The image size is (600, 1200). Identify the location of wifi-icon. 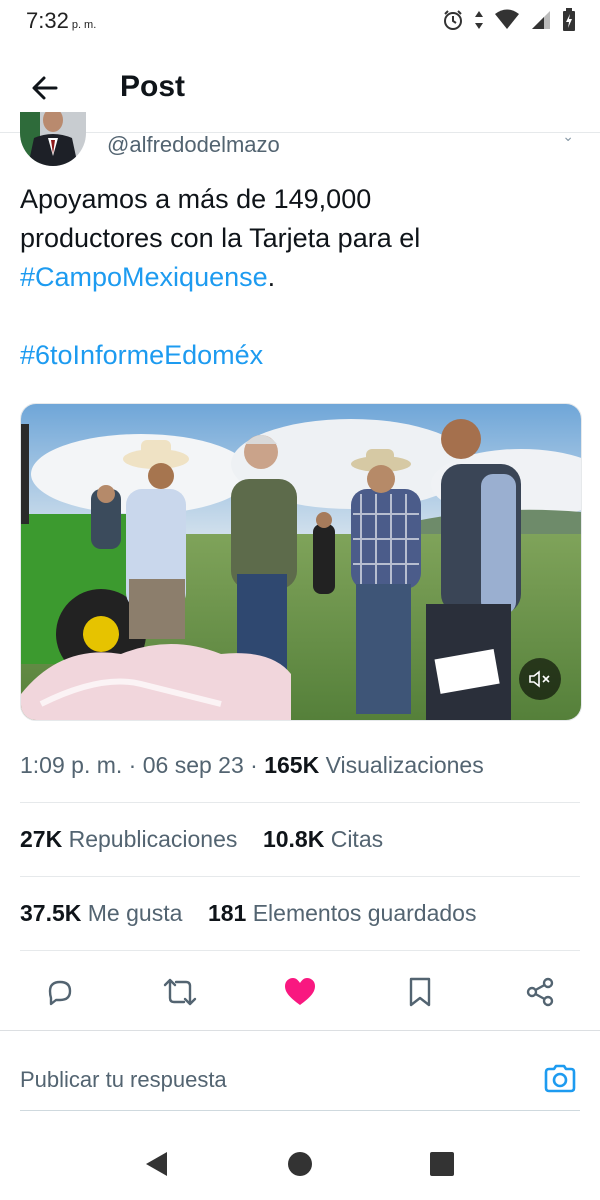
(507, 19).